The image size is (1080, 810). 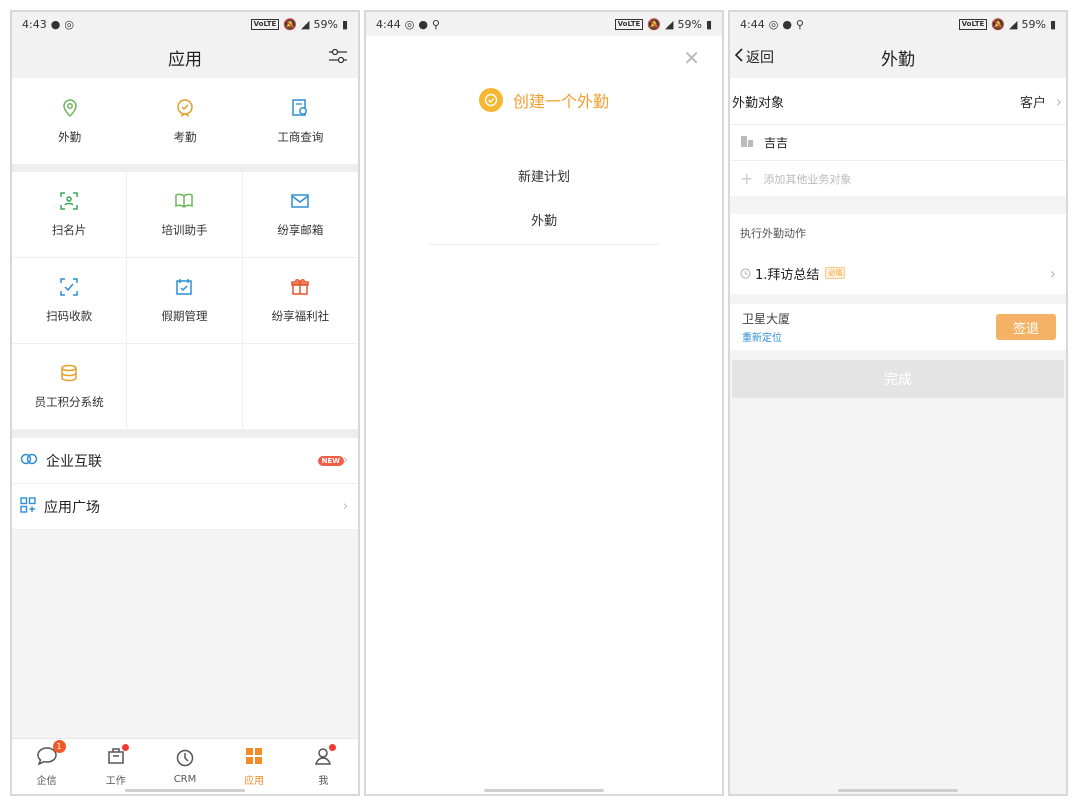 What do you see at coordinates (70, 109) in the screenshot?
I see `location-pin-icon` at bounding box center [70, 109].